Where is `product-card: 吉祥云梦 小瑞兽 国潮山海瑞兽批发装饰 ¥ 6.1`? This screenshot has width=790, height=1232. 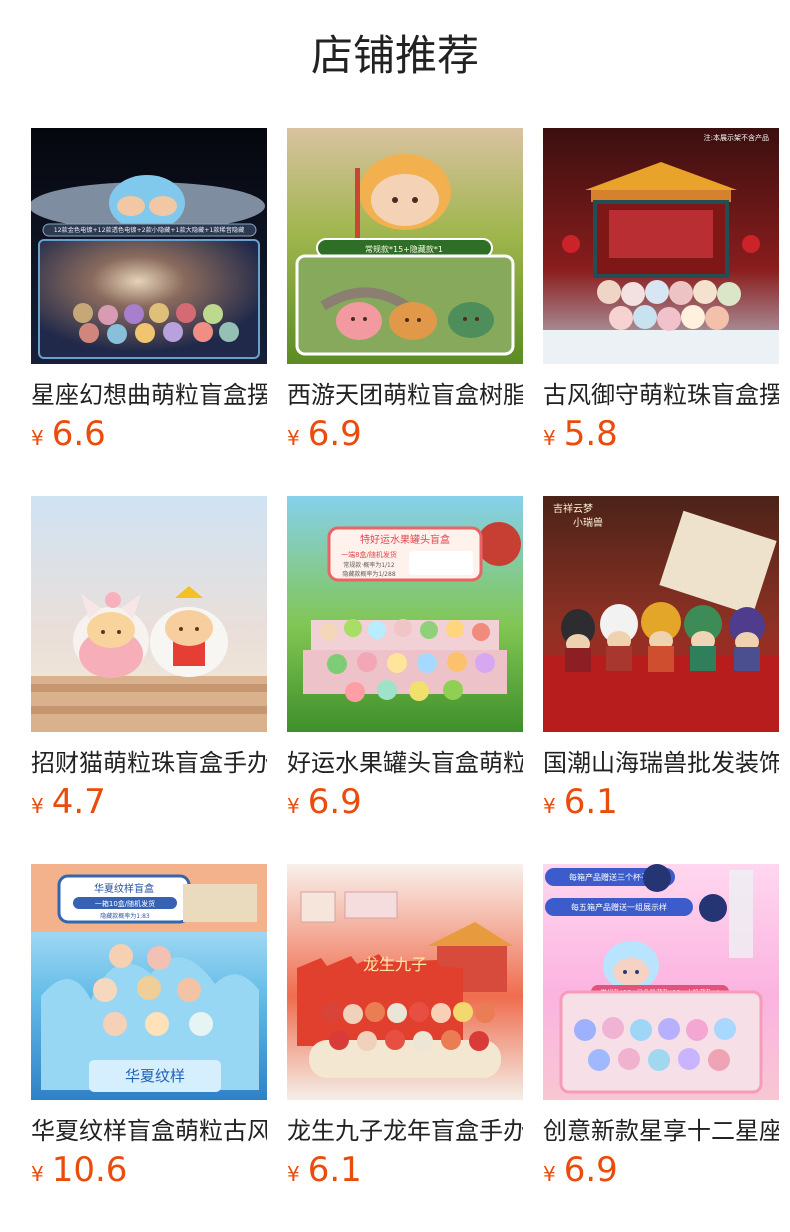
product-card: 吉祥云梦 小瑞兽 国潮山海瑞兽批发装饰 ¥ 6.1 is located at coordinates (661, 680).